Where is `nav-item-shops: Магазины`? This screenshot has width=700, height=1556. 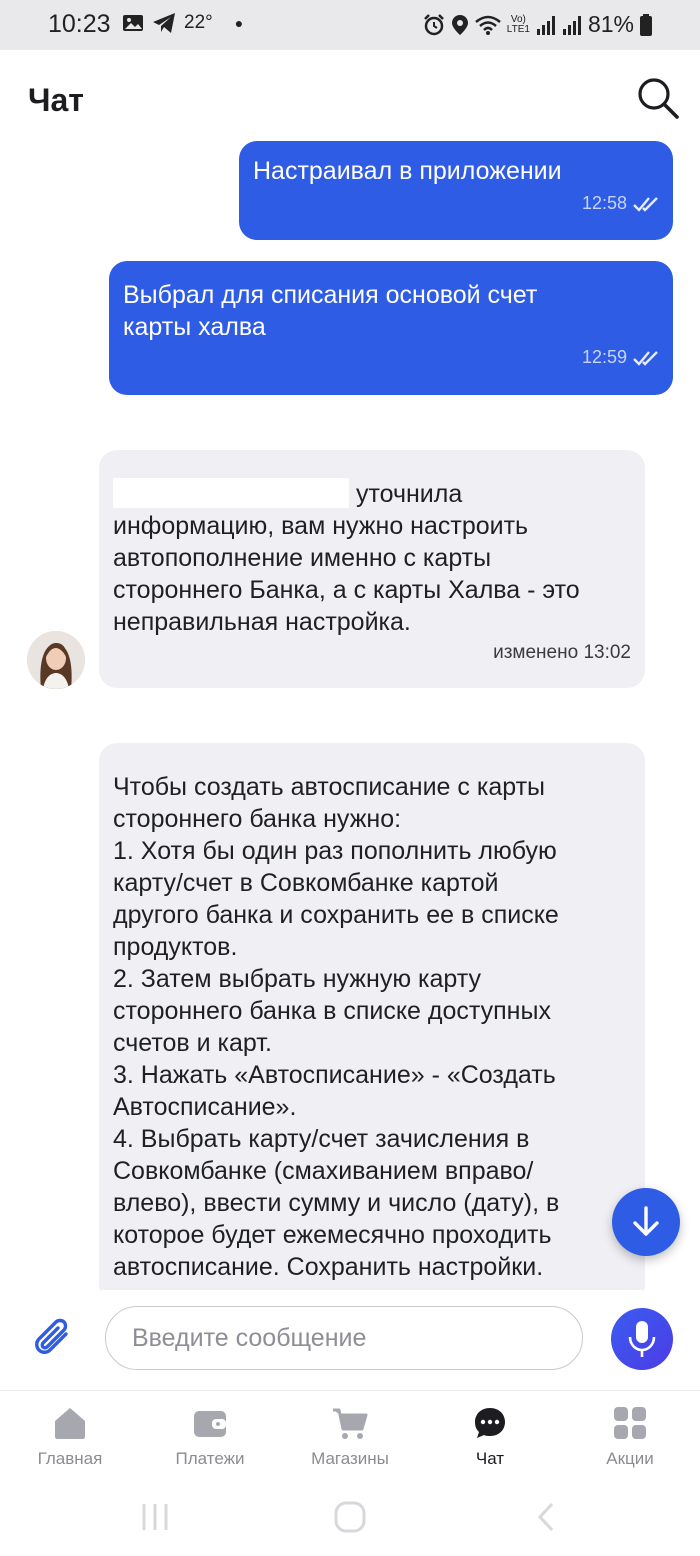
nav-item-shops: Магазины is located at coordinates (350, 1439).